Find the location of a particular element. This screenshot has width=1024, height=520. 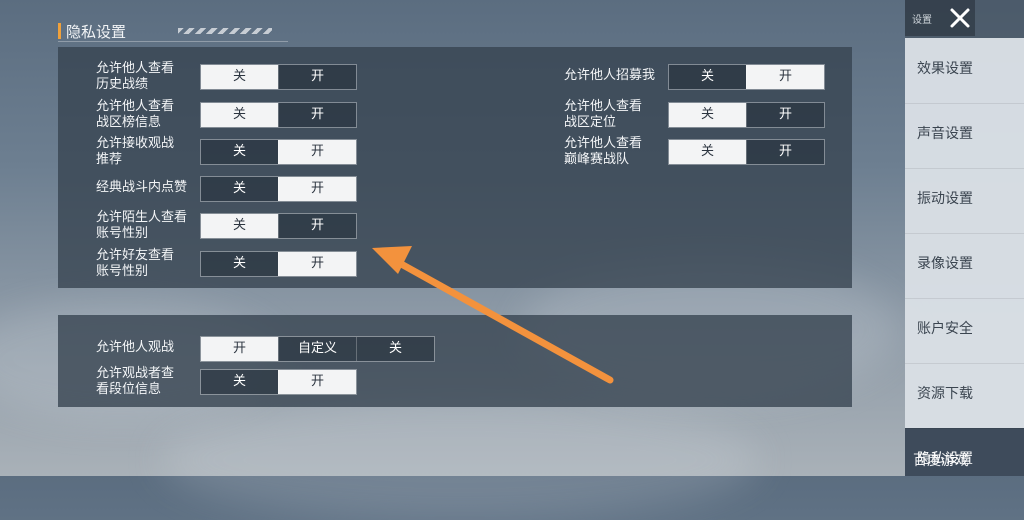

sidebar-item: 效果设置 is located at coordinates (964, 70).